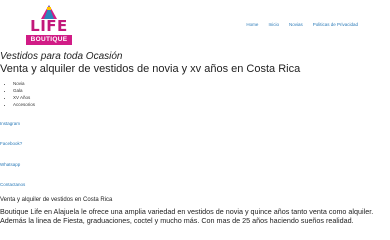 The width and height of the screenshot is (390, 240). Describe the element at coordinates (24, 97) in the screenshot. I see `category-item-xv: XV Años` at that location.